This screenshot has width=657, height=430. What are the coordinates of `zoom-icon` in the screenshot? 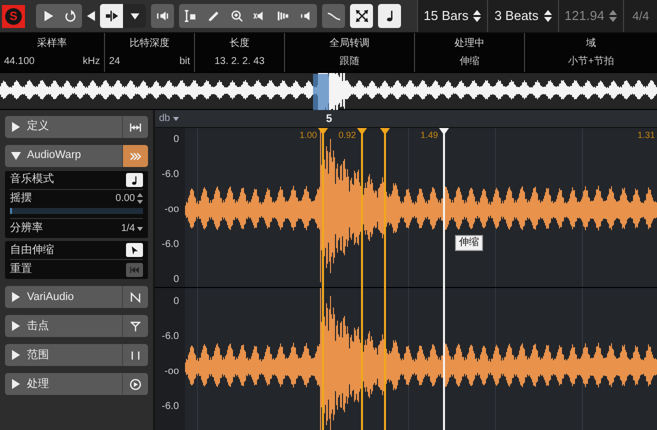 It's located at (237, 16).